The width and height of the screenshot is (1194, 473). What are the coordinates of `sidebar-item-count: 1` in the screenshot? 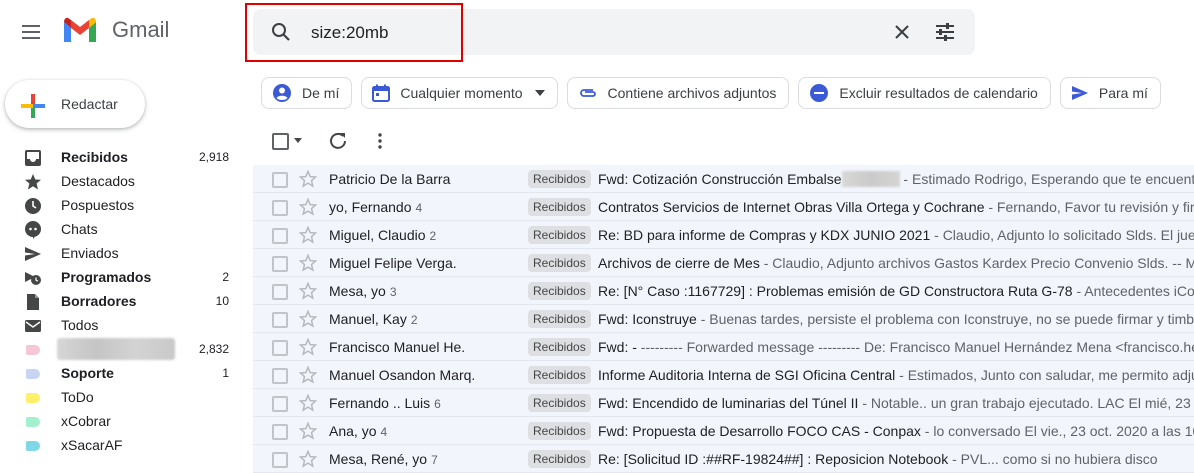 It's located at (225, 373).